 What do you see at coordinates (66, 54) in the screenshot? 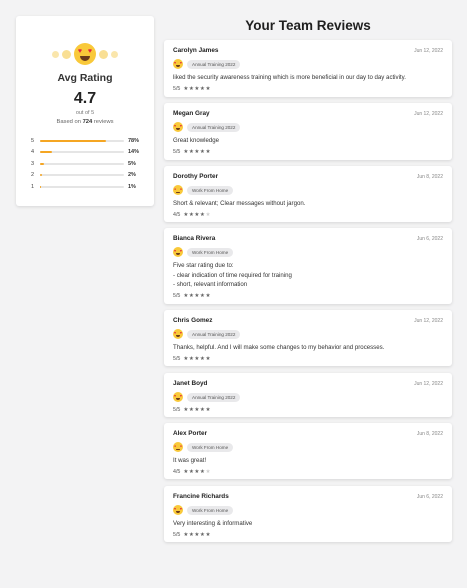
I see `neutral-face-icon` at bounding box center [66, 54].